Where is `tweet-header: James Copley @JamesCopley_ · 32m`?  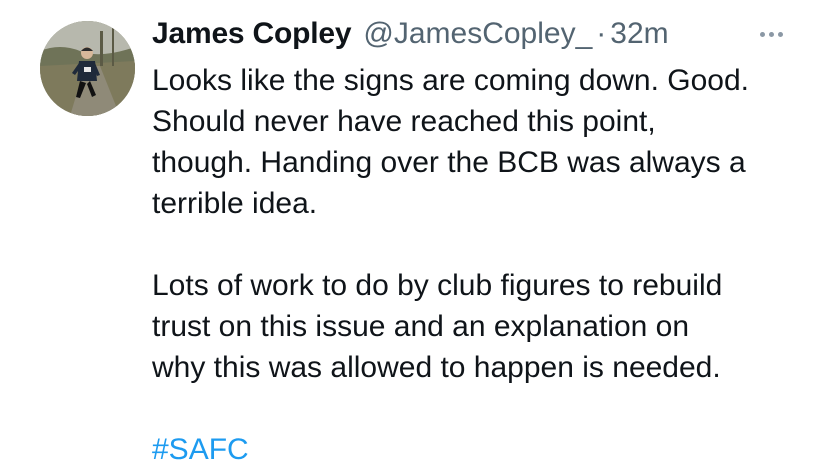 tweet-header: James Copley @JamesCopley_ · 32m is located at coordinates (410, 34).